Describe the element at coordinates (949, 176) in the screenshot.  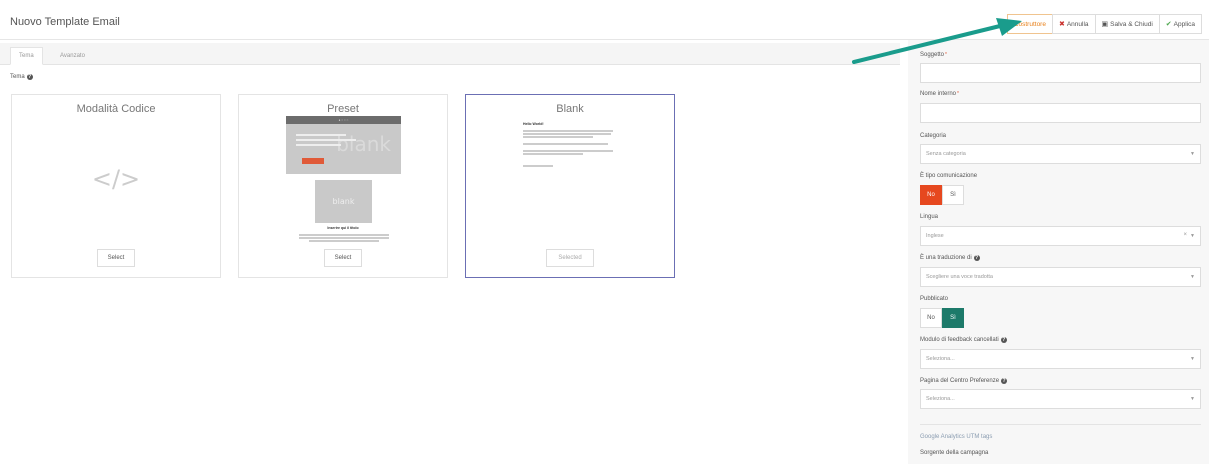
I see `comm-type-label: È tipo comunicazione` at that location.